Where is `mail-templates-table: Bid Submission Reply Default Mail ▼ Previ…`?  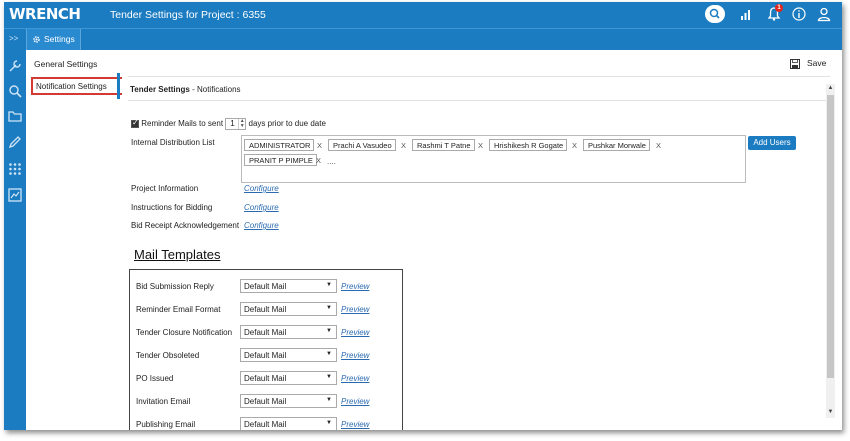
mail-templates-table: Bid Submission Reply Default Mail ▼ Previ… is located at coordinates (266, 349).